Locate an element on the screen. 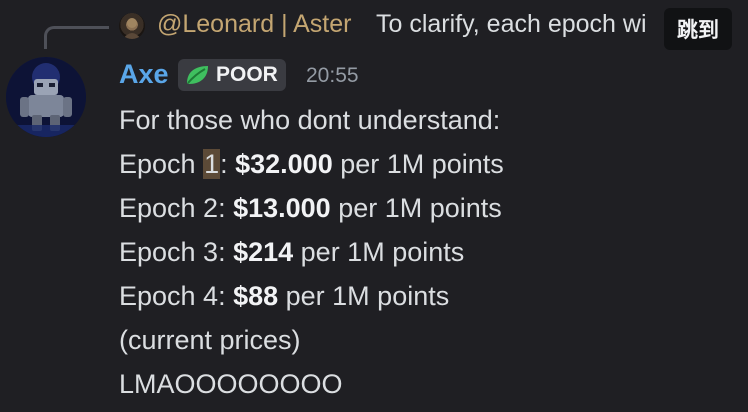  message-line: LMAOOOOOOOO is located at coordinates (231, 384).